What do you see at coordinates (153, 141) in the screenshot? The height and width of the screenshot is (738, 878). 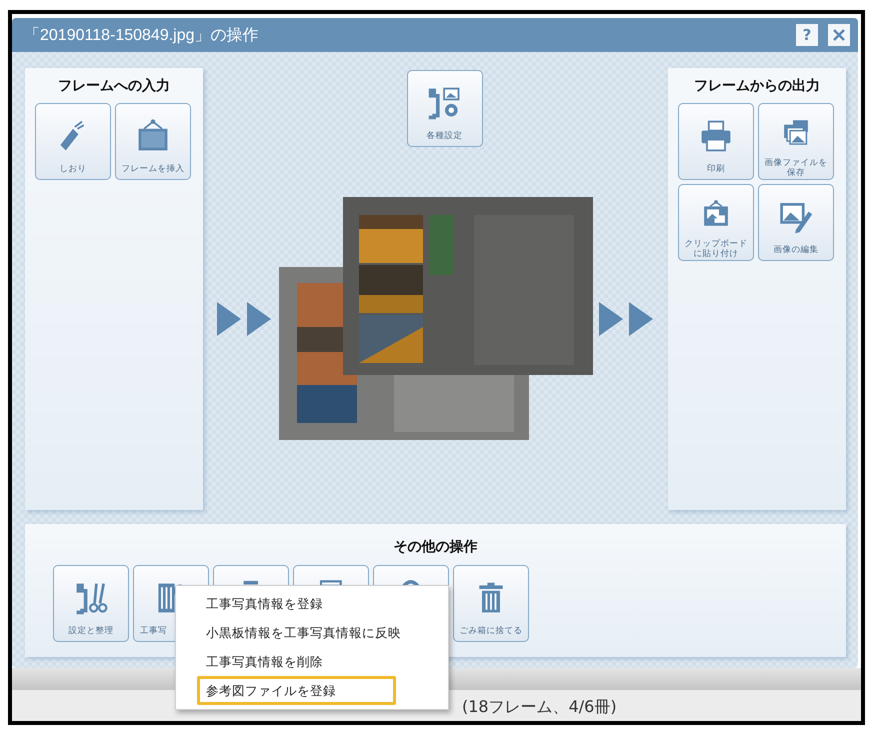 I see `action-button: フレームを挿入` at bounding box center [153, 141].